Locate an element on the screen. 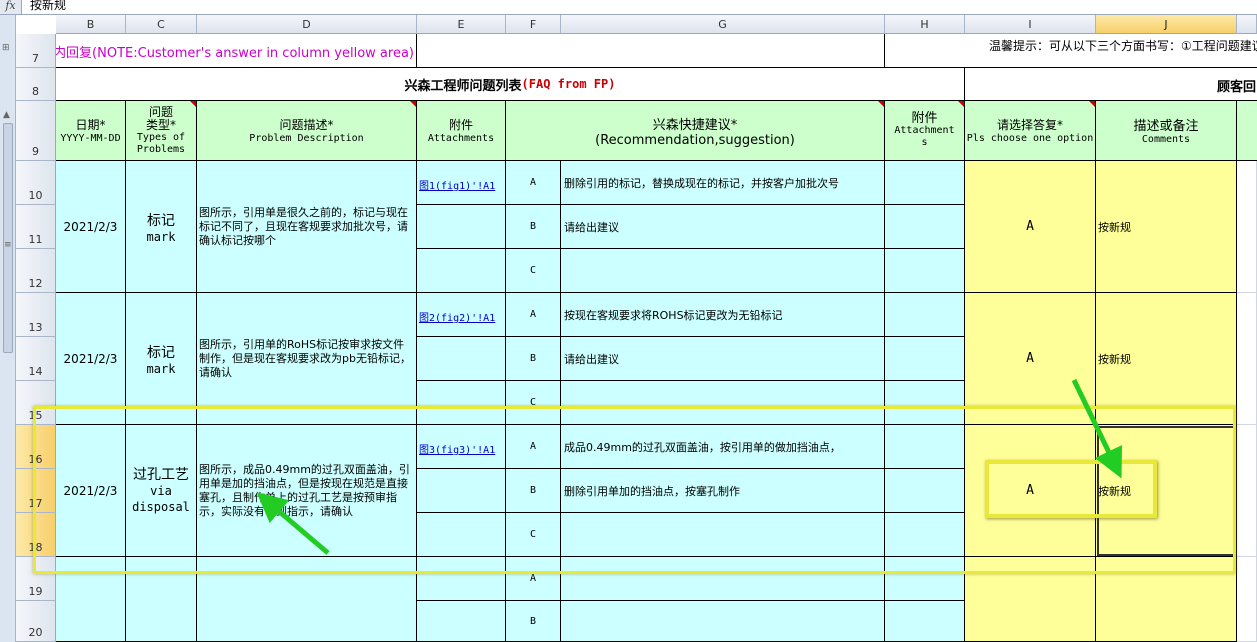 The width and height of the screenshot is (1257, 642). row-header-12: 12 is located at coordinates (36, 271).